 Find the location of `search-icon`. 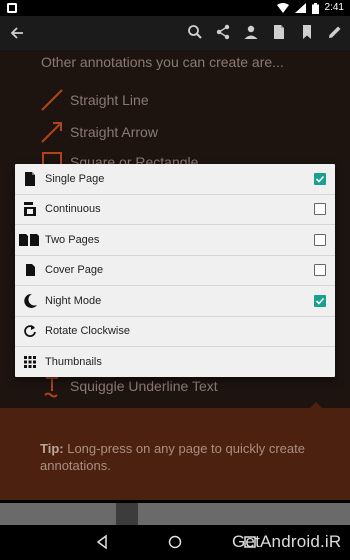

search-icon is located at coordinates (195, 32).